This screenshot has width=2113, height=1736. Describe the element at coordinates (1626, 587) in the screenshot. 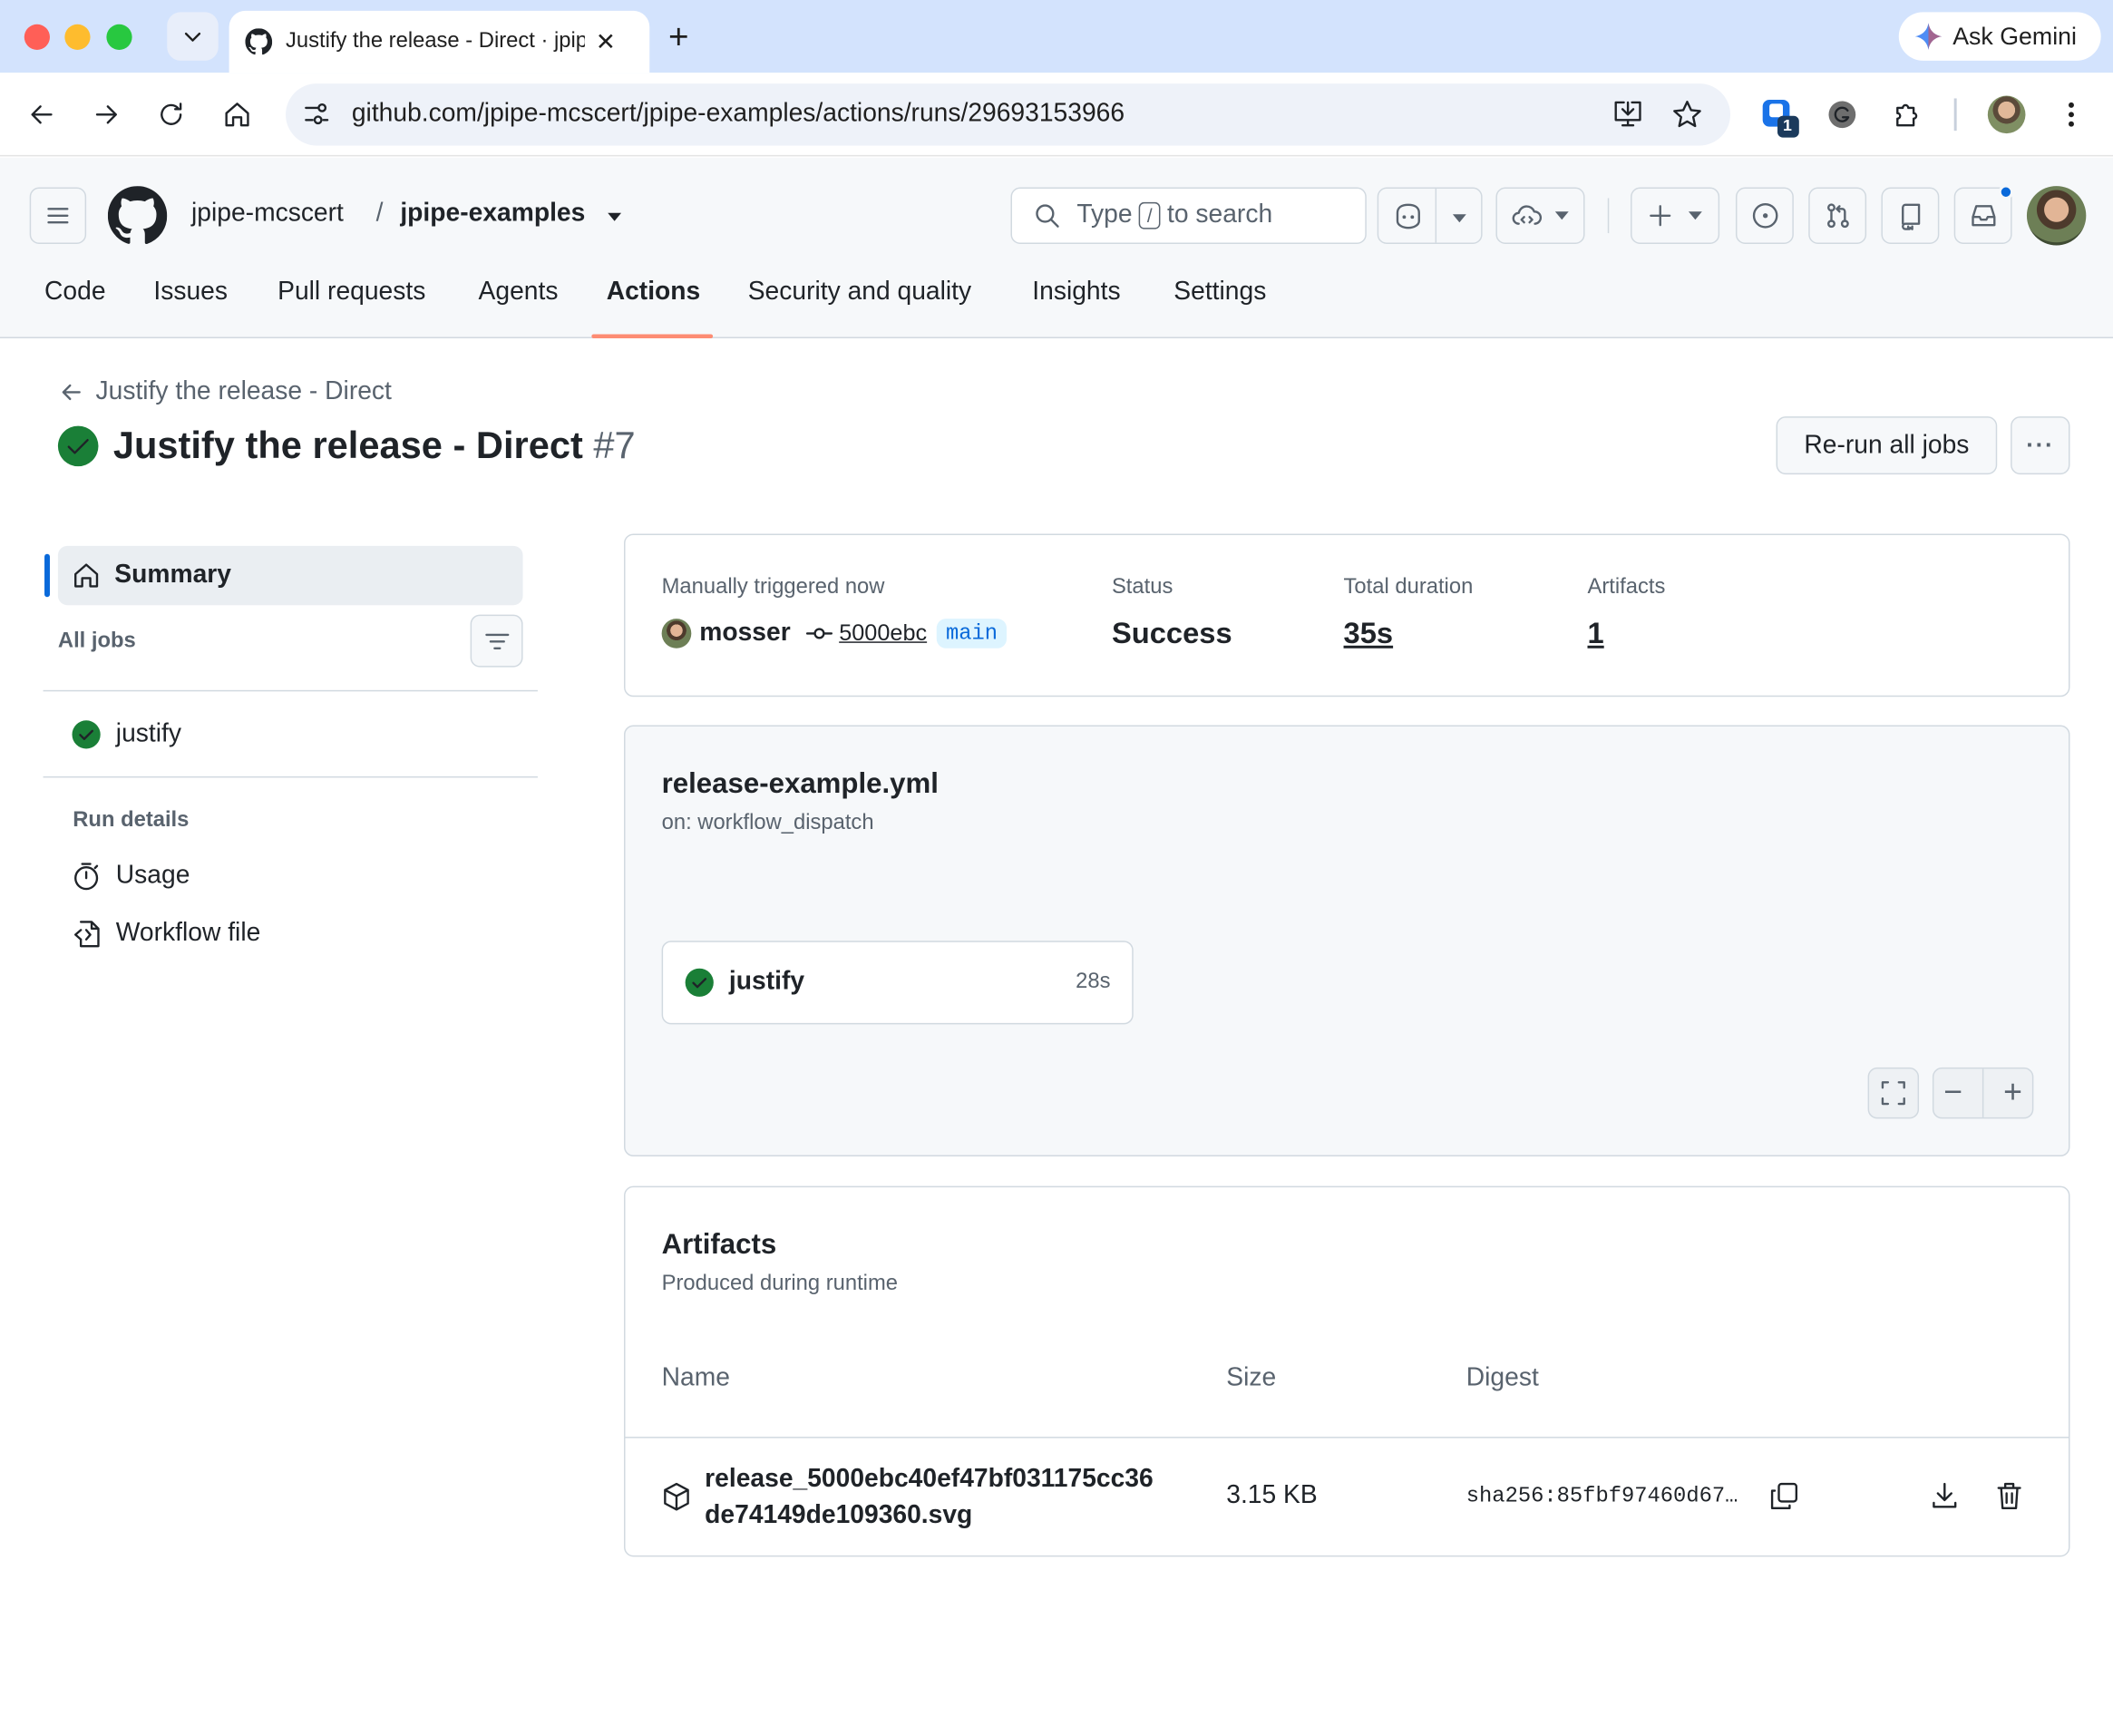

I see `artifacts-label: Artifacts` at that location.